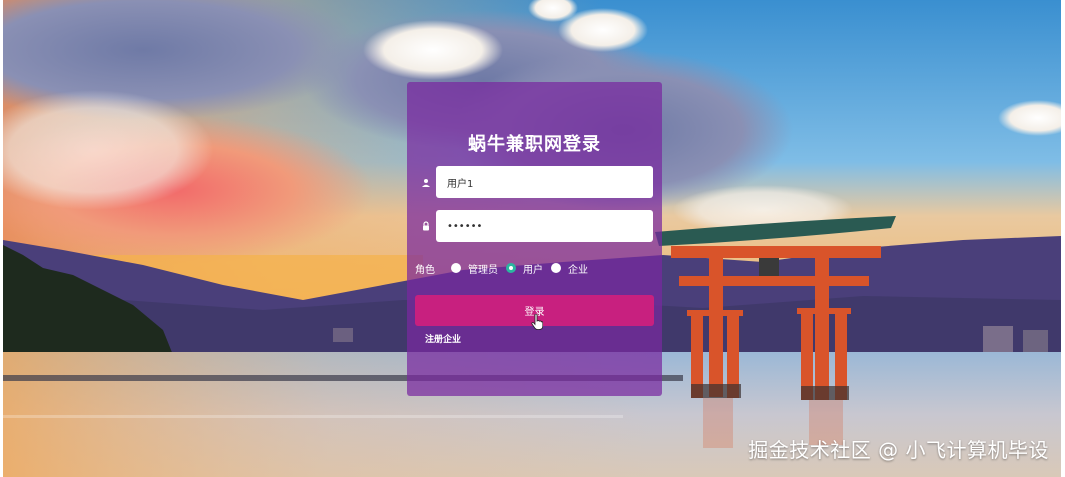 Image resolution: width=1065 pixels, height=477 pixels. Describe the element at coordinates (425, 270) in the screenshot. I see `role-label: 角色` at that location.